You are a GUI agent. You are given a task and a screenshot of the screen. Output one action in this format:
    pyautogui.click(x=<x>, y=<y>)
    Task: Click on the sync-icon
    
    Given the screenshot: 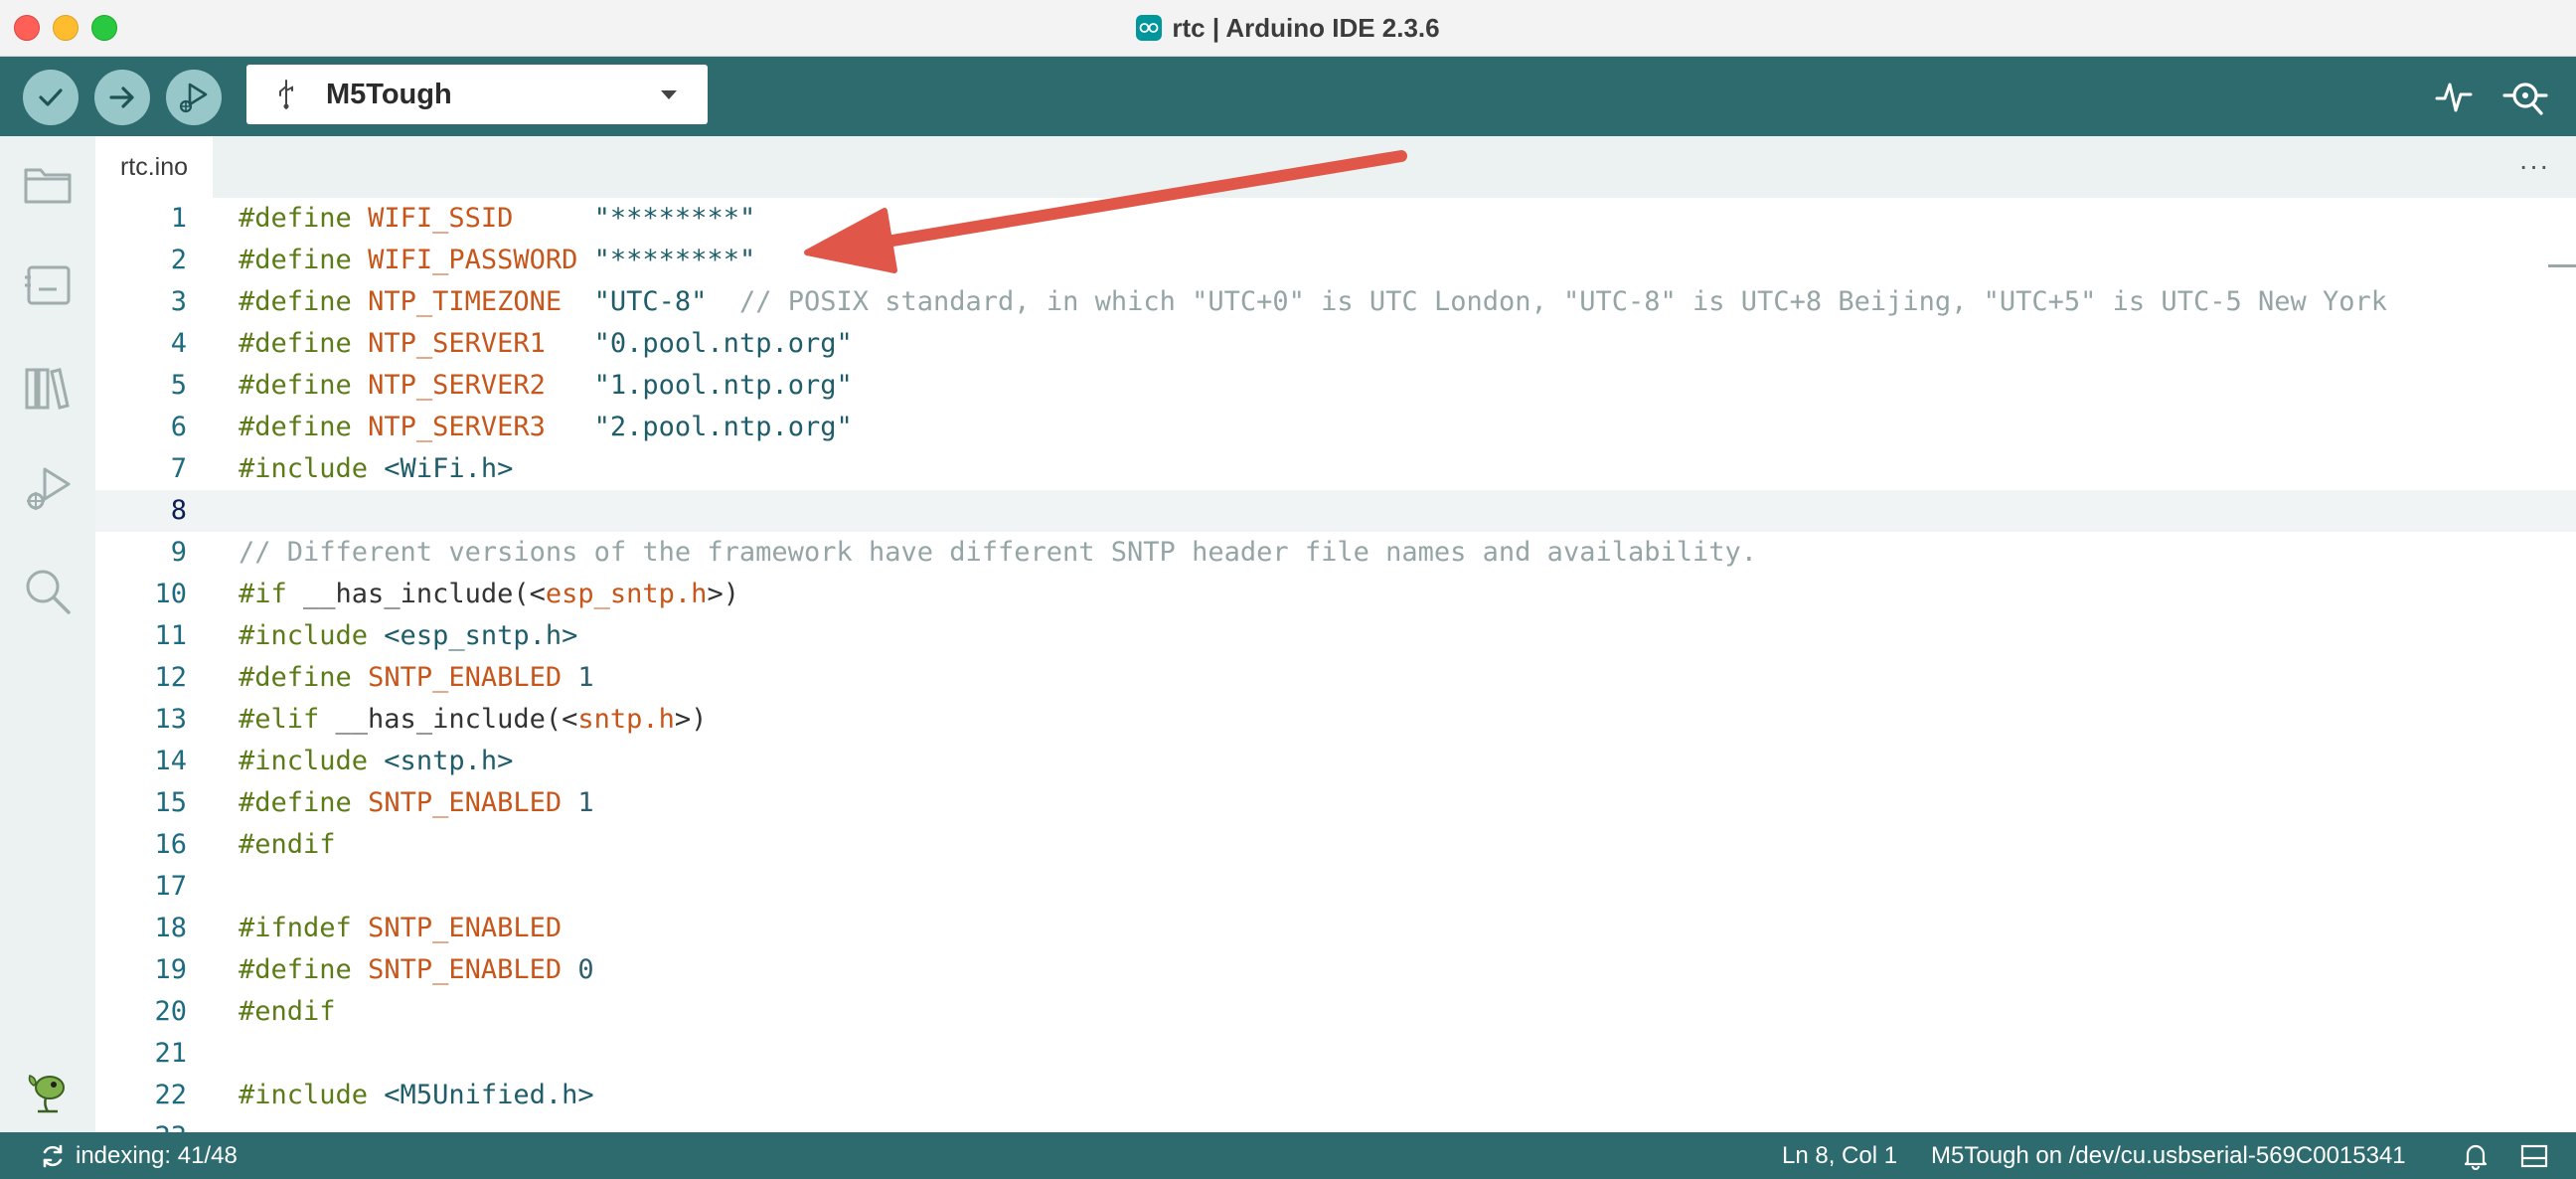 What is the action you would take?
    pyautogui.click(x=53, y=1155)
    